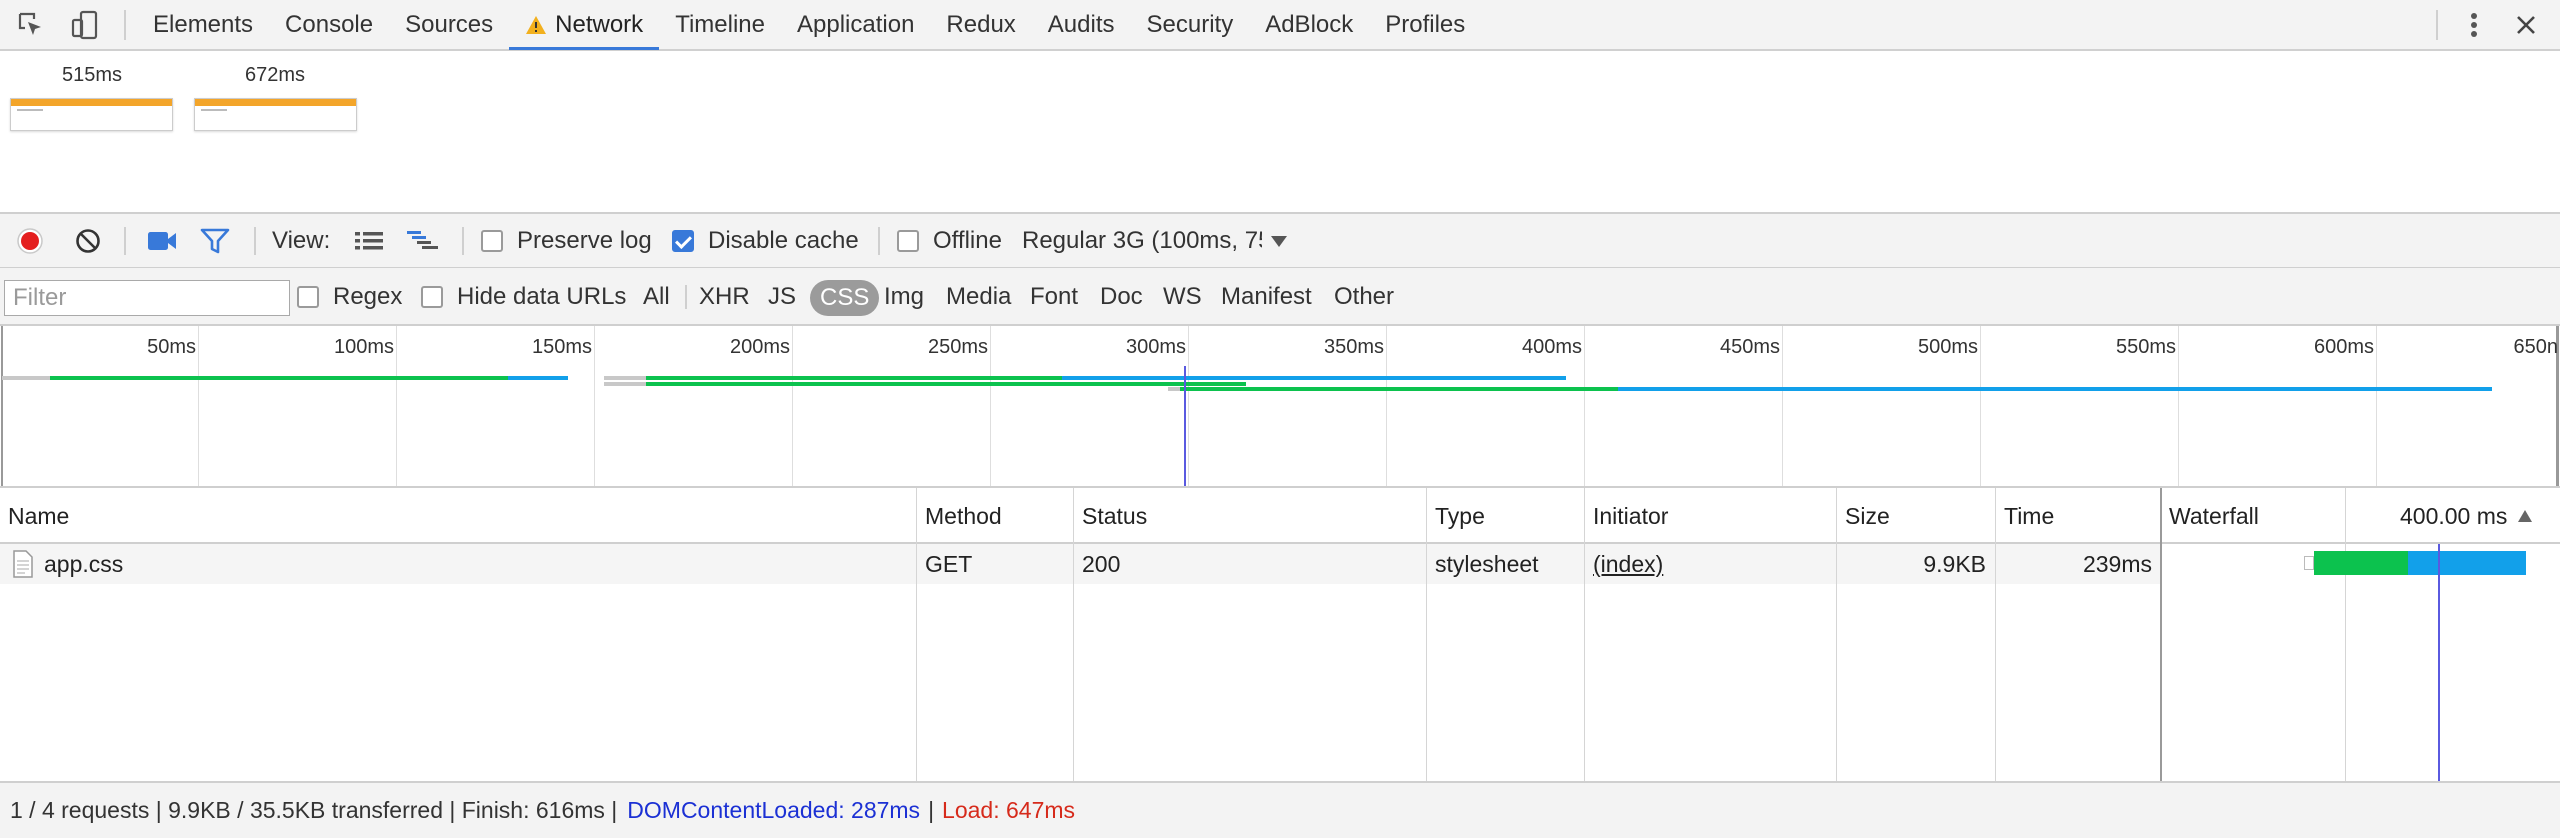  What do you see at coordinates (542, 296) in the screenshot?
I see `checkbox-label: Hide data URLs` at bounding box center [542, 296].